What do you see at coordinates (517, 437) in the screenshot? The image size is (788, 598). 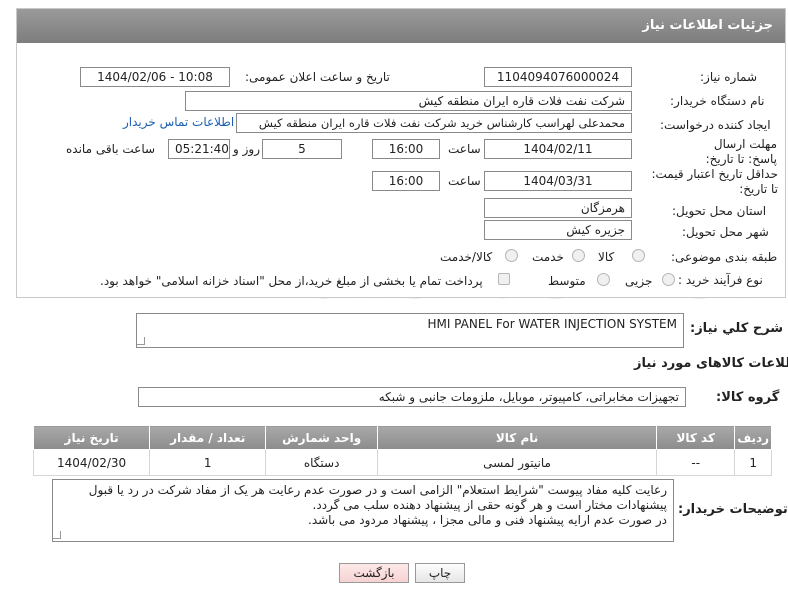 I see `col-name: نام کالا` at bounding box center [517, 437].